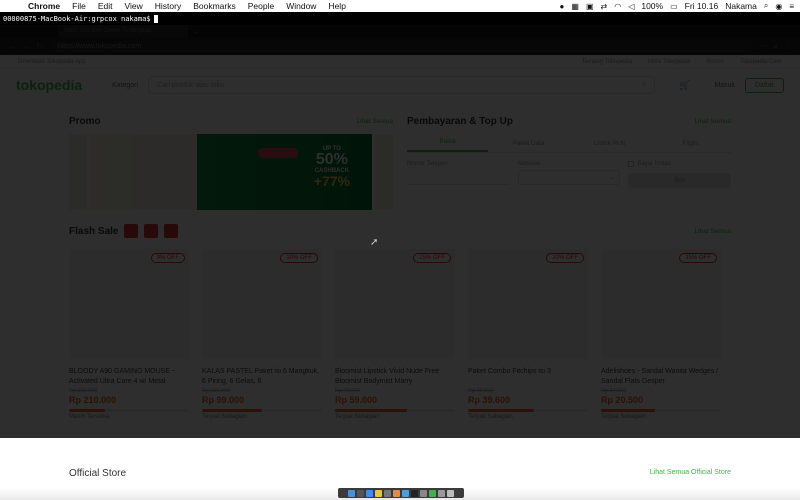  Describe the element at coordinates (761, 62) in the screenshot. I see `topstrip-link-care: Tokopedia Care` at that location.